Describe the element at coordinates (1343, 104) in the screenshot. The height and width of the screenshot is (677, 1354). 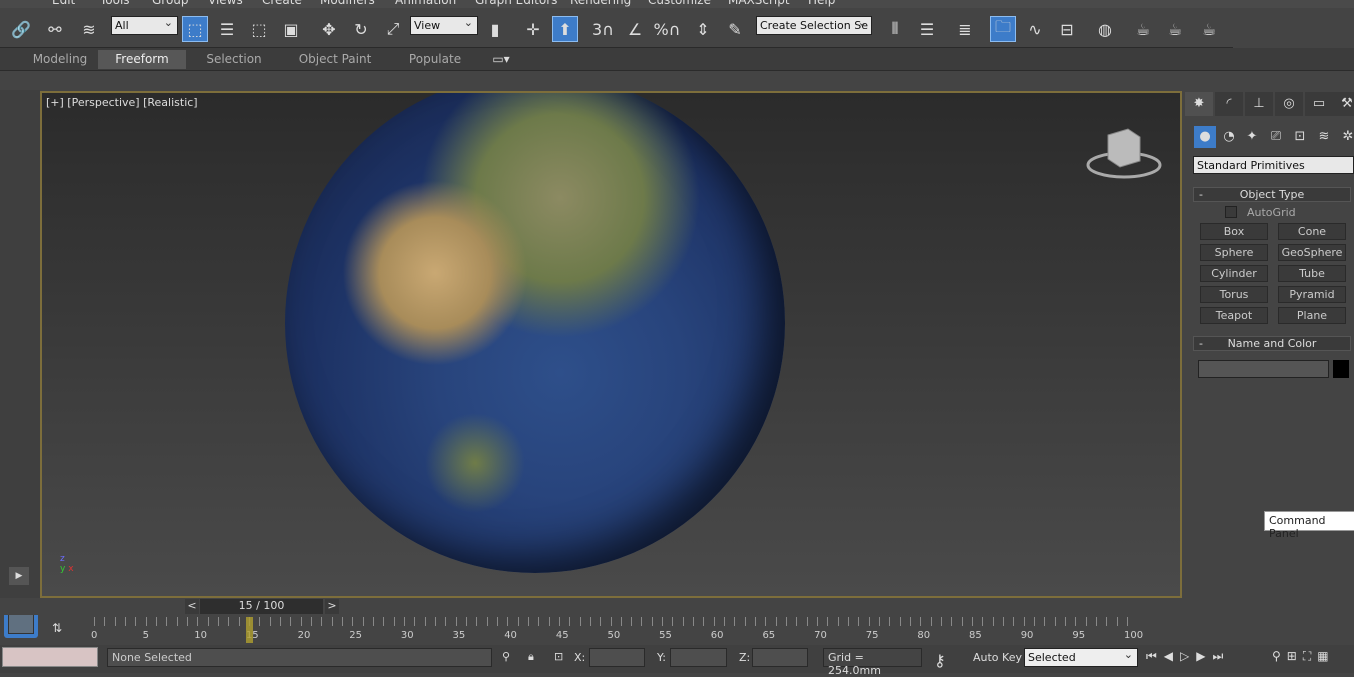
I see `utilities-tab-icon: ⚒` at that location.